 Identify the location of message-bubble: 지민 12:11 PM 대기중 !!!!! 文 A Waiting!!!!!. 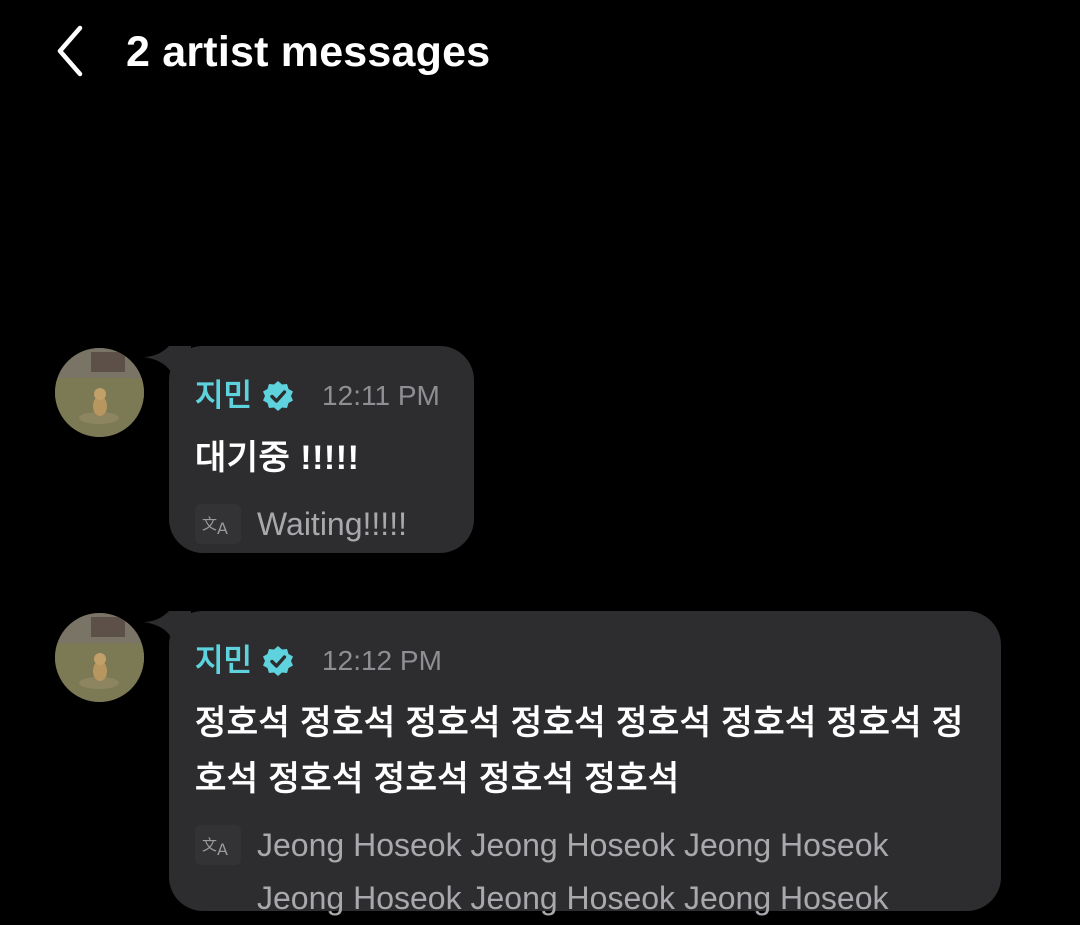
(308, 449).